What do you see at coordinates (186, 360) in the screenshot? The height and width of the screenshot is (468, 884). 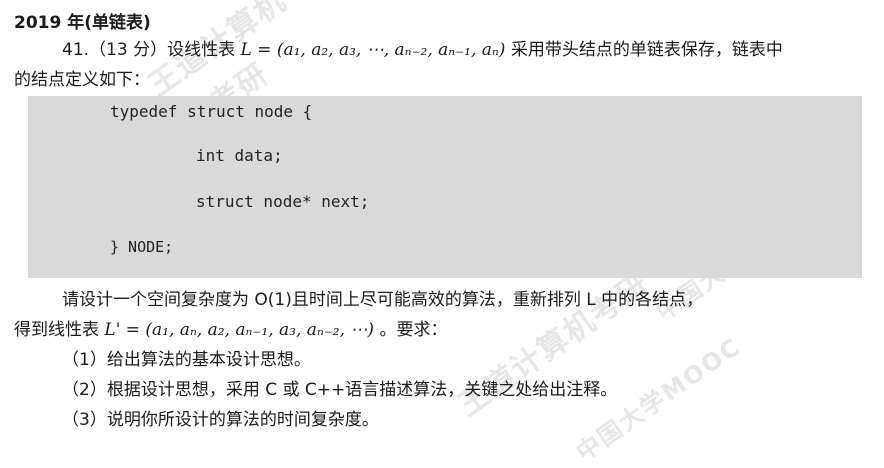 I see `requirement-1: （1）给出算法的基本设计思想。` at bounding box center [186, 360].